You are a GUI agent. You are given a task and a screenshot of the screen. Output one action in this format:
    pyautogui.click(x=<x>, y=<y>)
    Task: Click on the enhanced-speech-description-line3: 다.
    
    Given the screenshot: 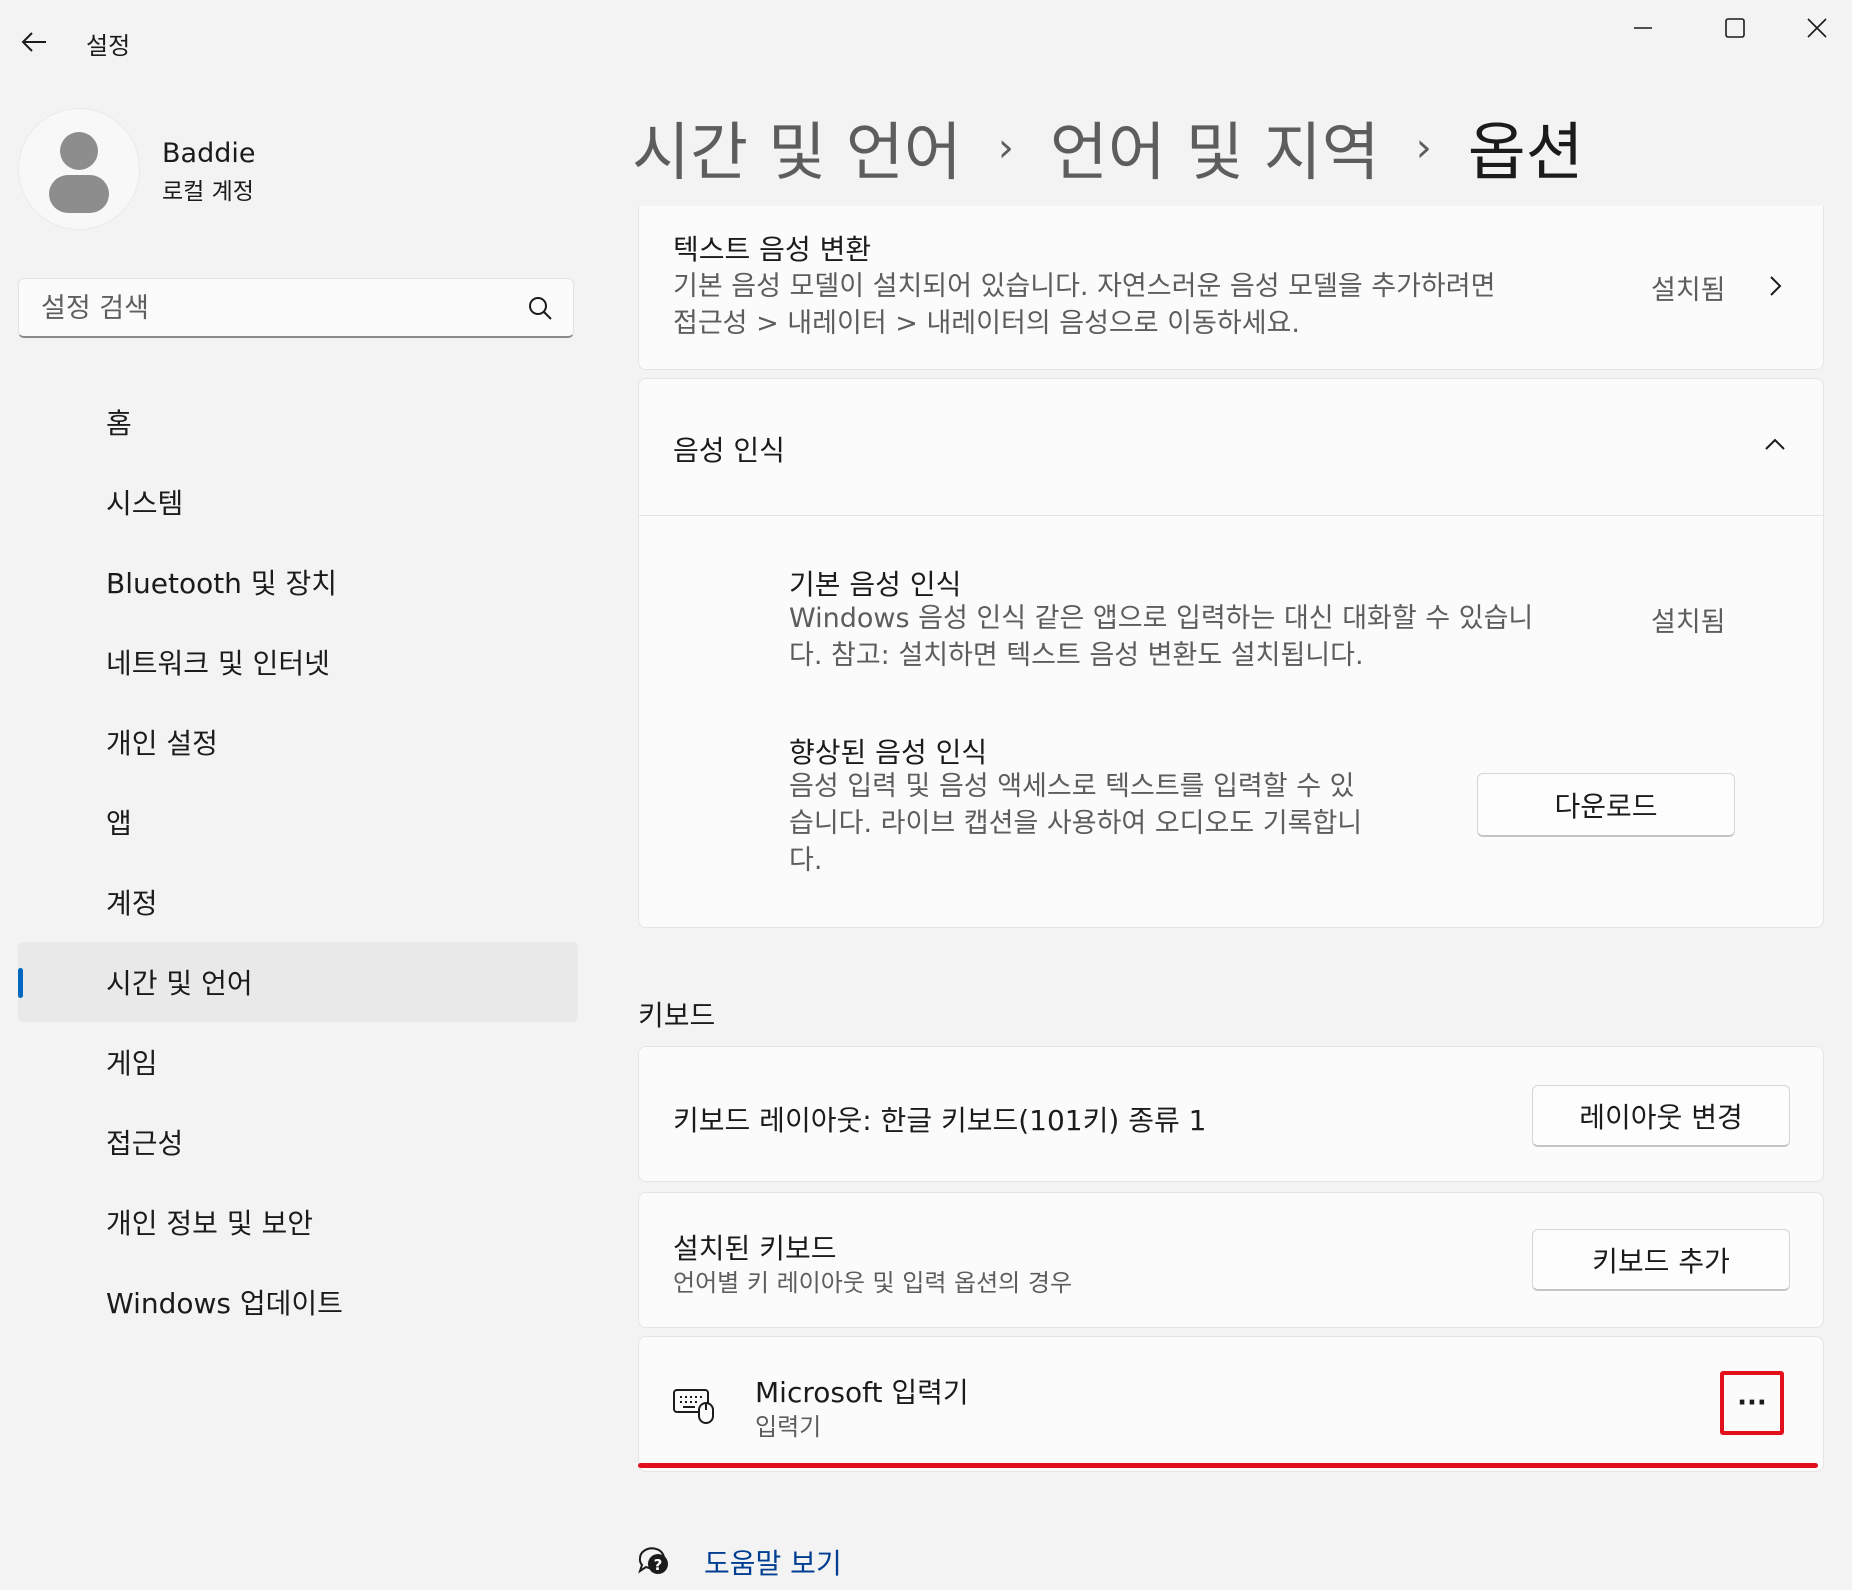 What is the action you would take?
    pyautogui.click(x=806, y=860)
    